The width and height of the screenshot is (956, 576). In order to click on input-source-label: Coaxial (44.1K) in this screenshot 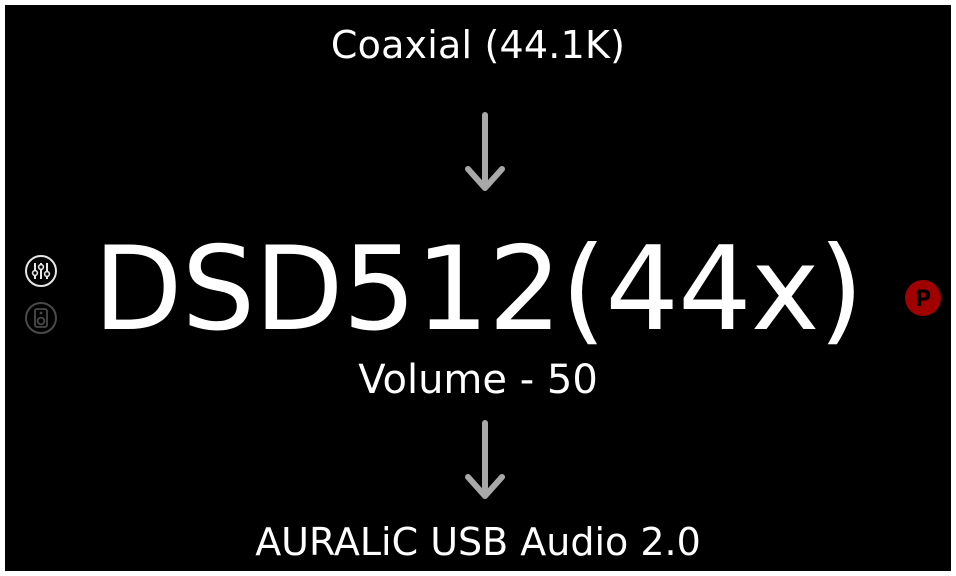, I will do `click(478, 45)`.